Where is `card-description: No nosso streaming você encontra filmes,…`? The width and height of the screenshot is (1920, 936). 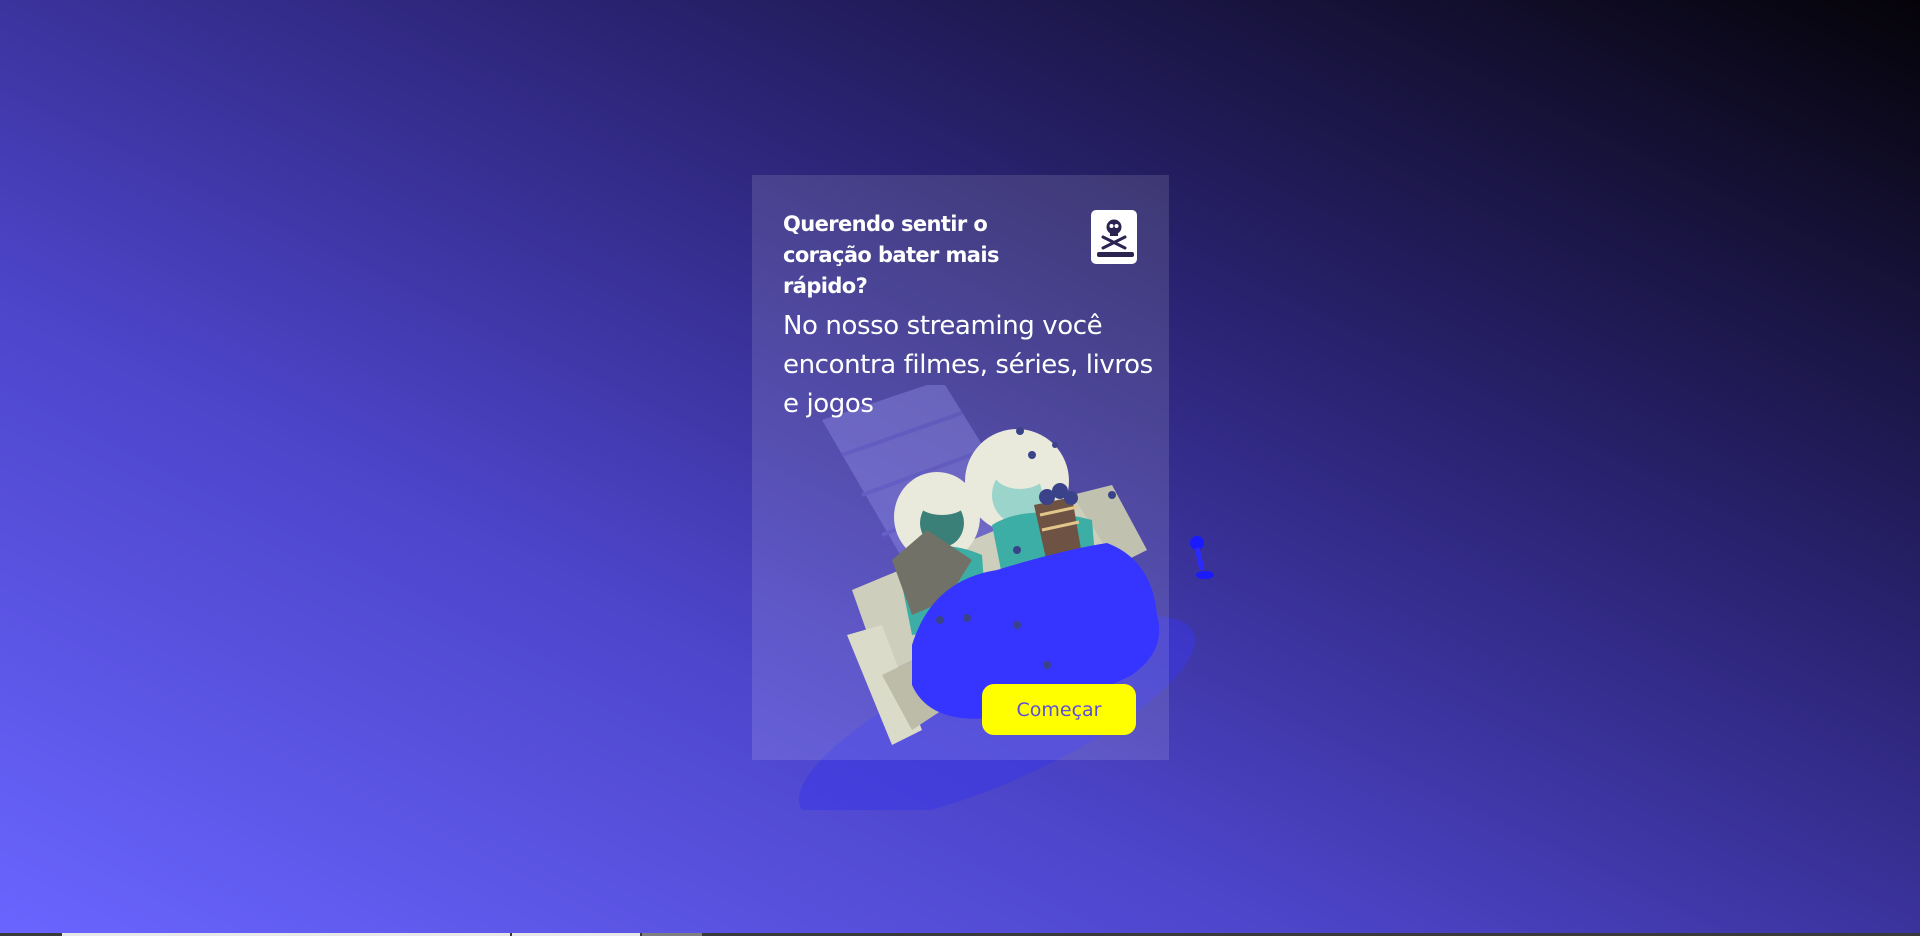 card-description: No nosso streaming você encontra filmes,… is located at coordinates (968, 365).